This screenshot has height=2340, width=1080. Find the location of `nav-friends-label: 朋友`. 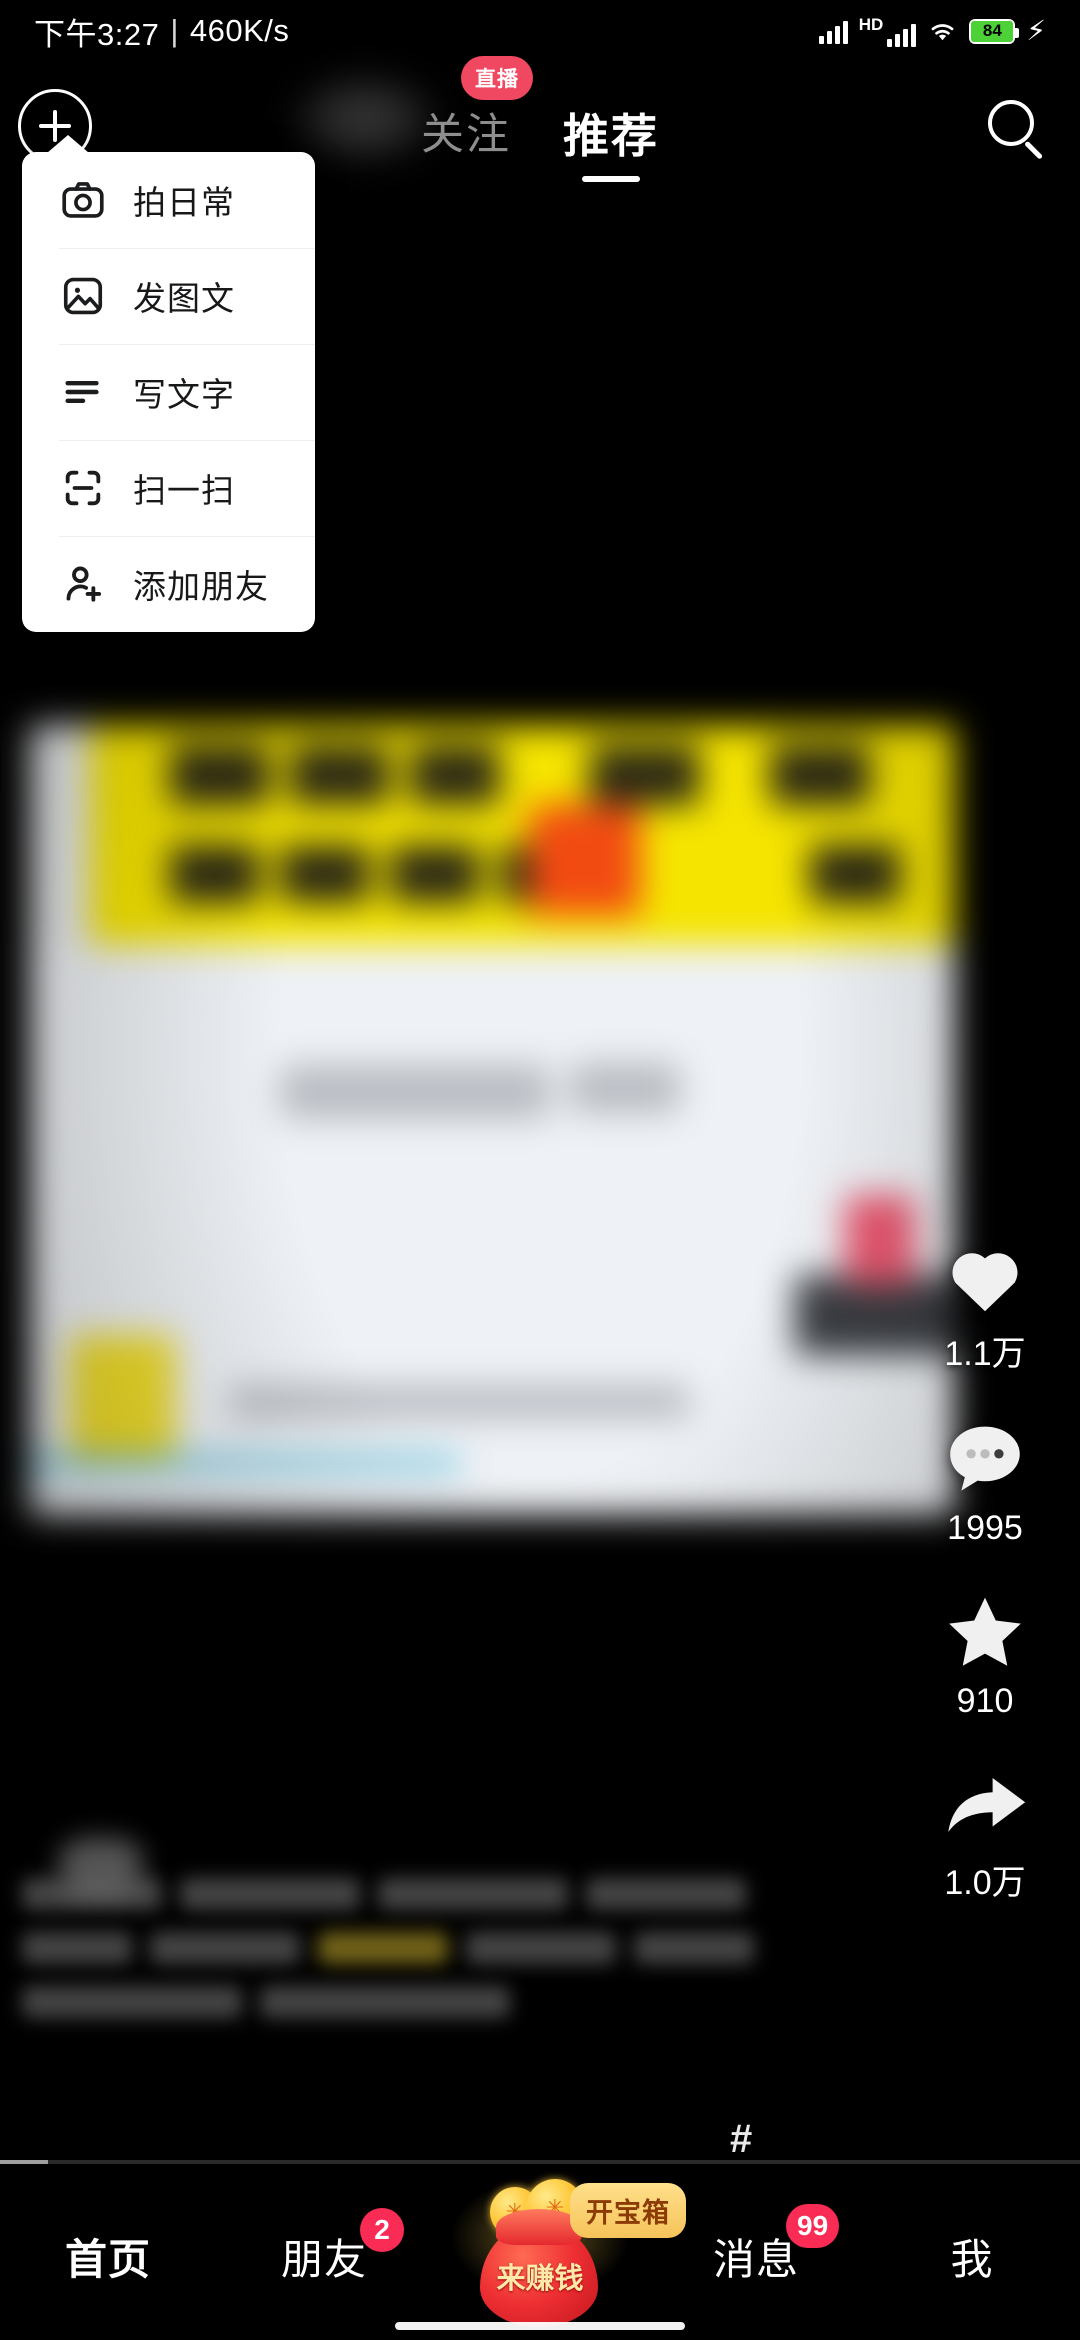

nav-friends-label: 朋友 is located at coordinates (323, 2259).